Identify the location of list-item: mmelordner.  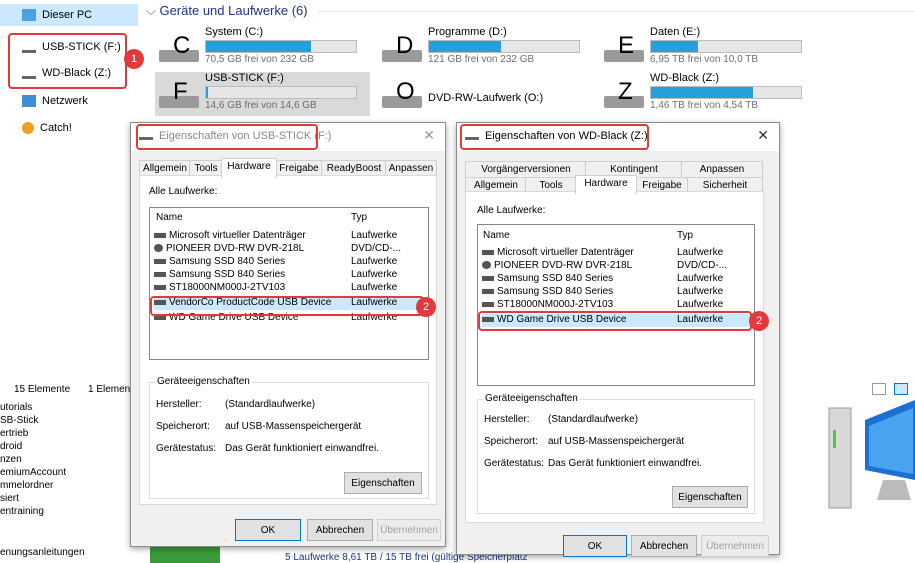
(26, 485).